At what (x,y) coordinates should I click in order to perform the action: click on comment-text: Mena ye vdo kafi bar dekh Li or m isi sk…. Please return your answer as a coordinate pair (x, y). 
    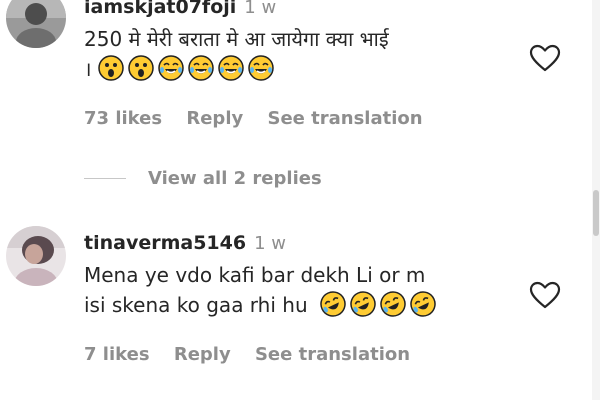
    Looking at the image, I should click on (262, 290).